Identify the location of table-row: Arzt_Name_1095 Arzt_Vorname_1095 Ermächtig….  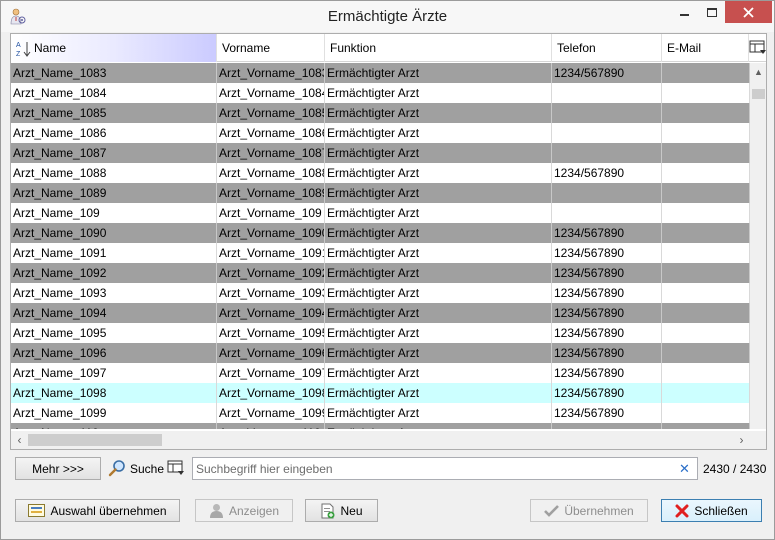
(380, 333).